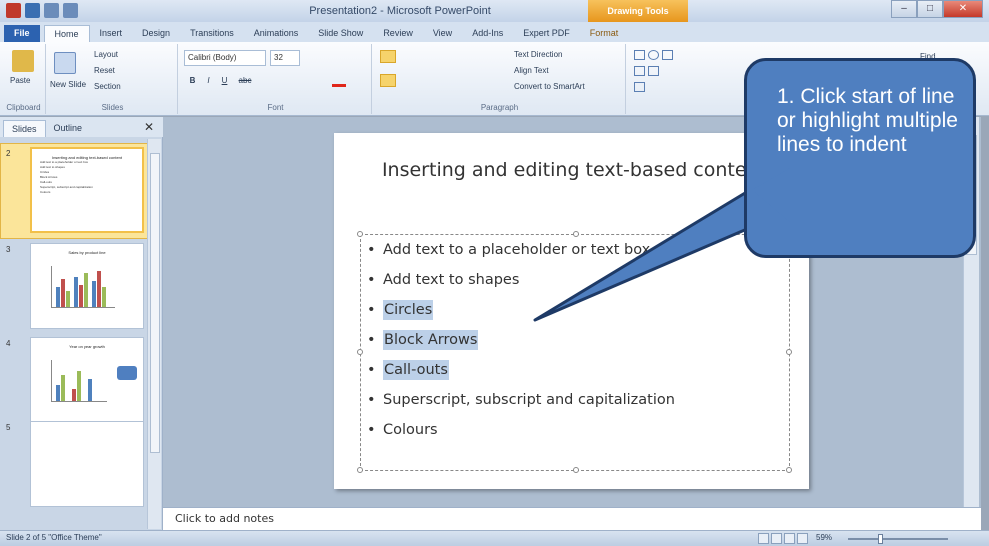 The width and height of the screenshot is (989, 546). What do you see at coordinates (8, 153) in the screenshot?
I see `slide-number: 2` at bounding box center [8, 153].